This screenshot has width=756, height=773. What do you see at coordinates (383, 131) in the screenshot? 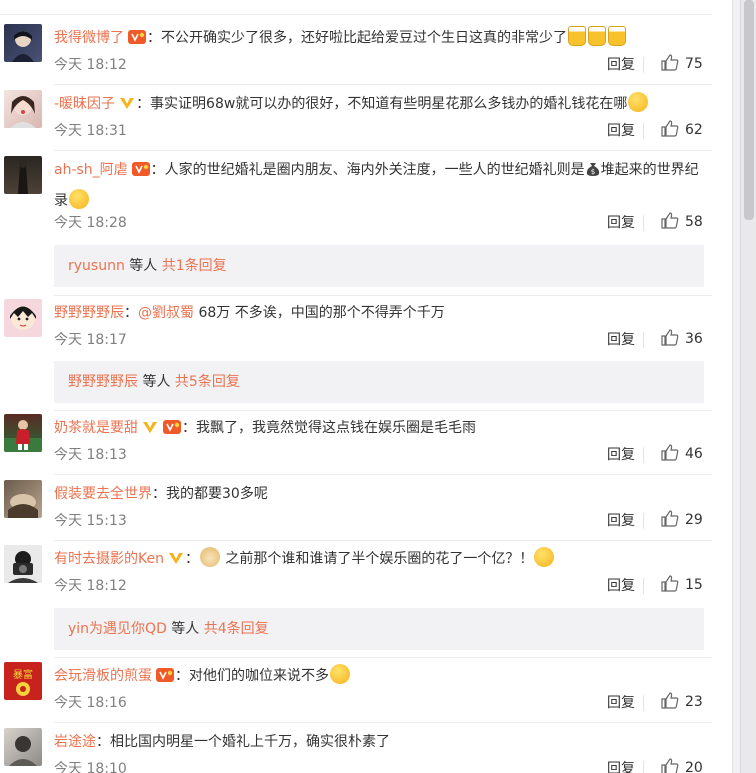
I see `comment-meta: 今天 18:31 回复 62` at bounding box center [383, 131].